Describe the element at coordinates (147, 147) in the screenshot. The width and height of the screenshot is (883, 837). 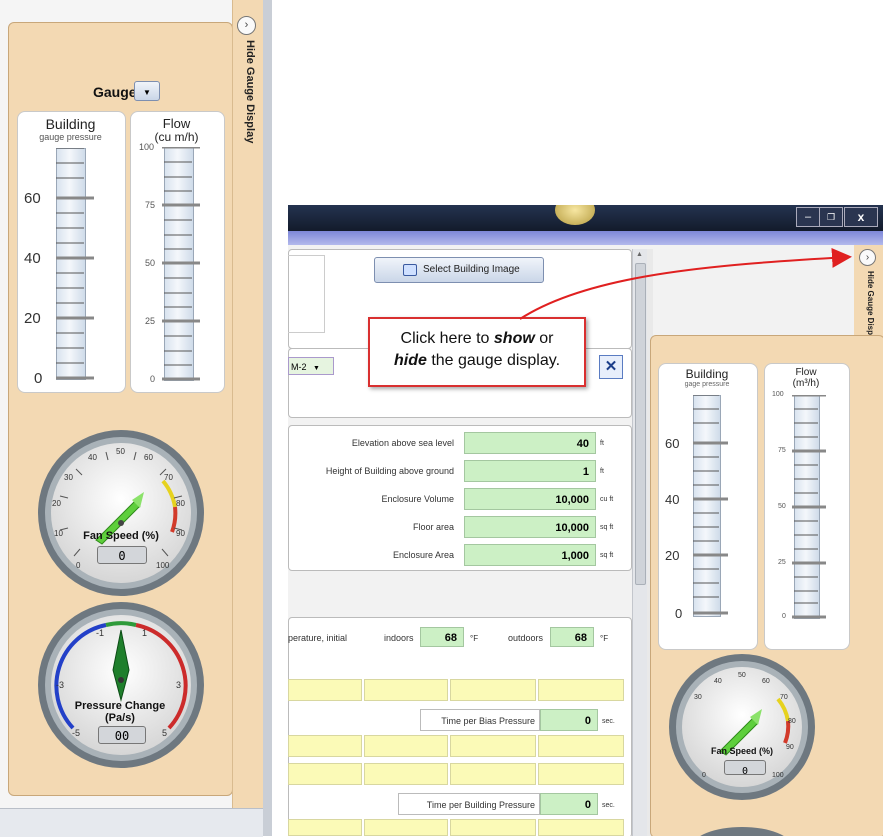
I see `flow-tick-100: 100` at that location.